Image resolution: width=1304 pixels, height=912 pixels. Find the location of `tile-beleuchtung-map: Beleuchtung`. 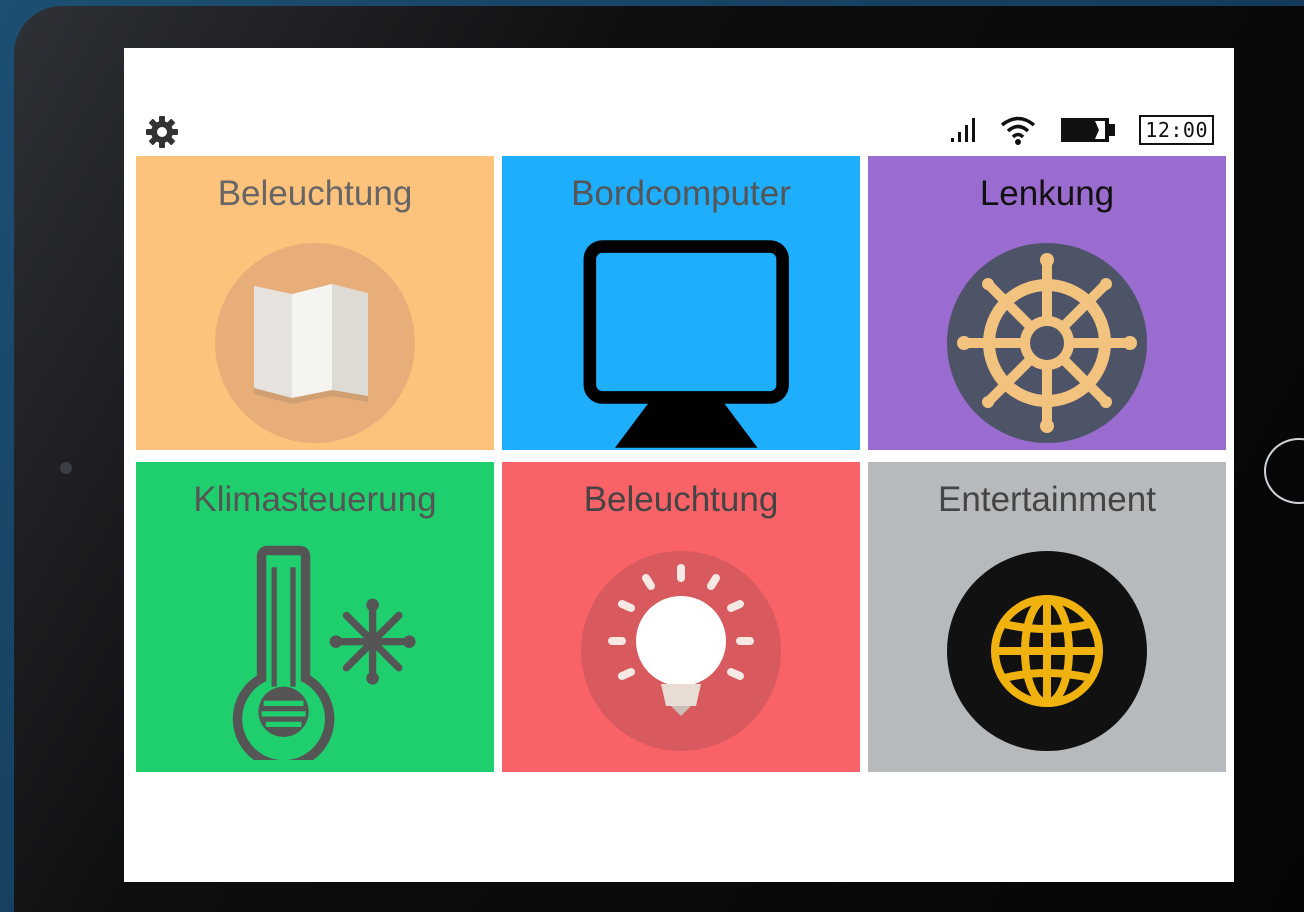

tile-beleuchtung-map: Beleuchtung is located at coordinates (315, 303).